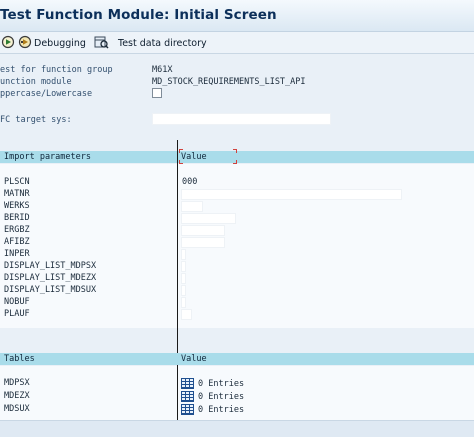 The width and height of the screenshot is (474, 437). Describe the element at coordinates (36, 120) in the screenshot. I see `rfc-target-system-label: FC target sys:` at that location.